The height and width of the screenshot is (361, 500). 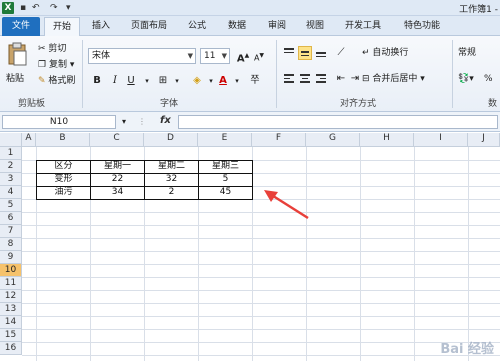 I want to click on column-header-e: E, so click(x=225, y=140).